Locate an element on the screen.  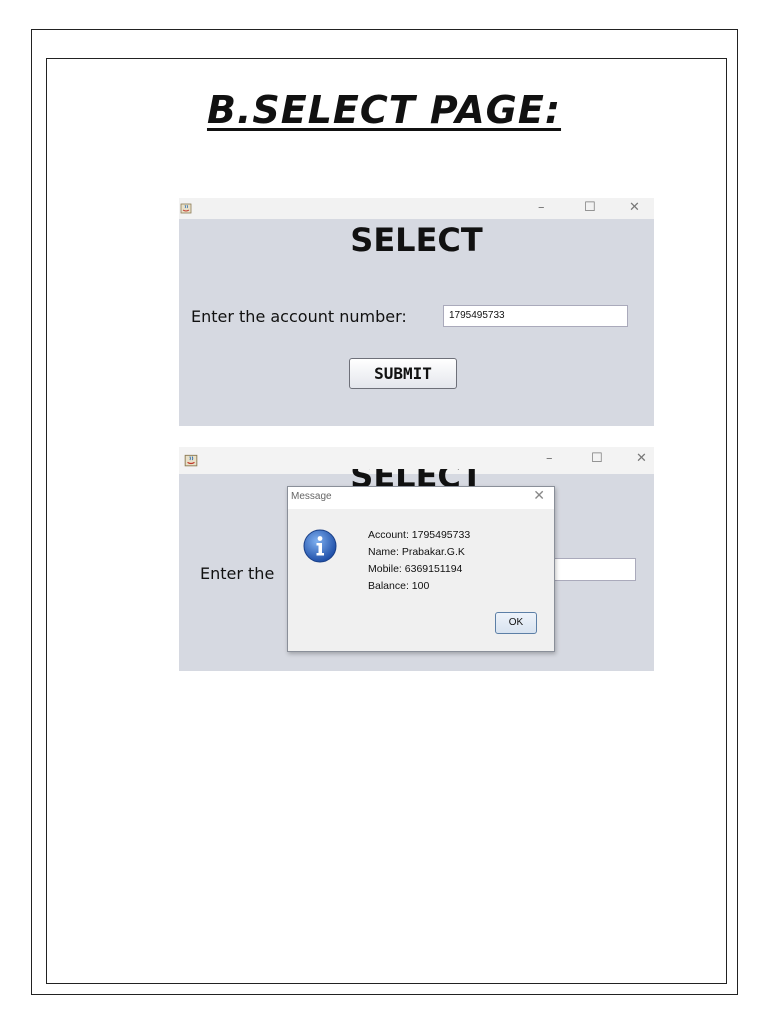
dialog-titlebar: Message ✕ is located at coordinates (421, 498).